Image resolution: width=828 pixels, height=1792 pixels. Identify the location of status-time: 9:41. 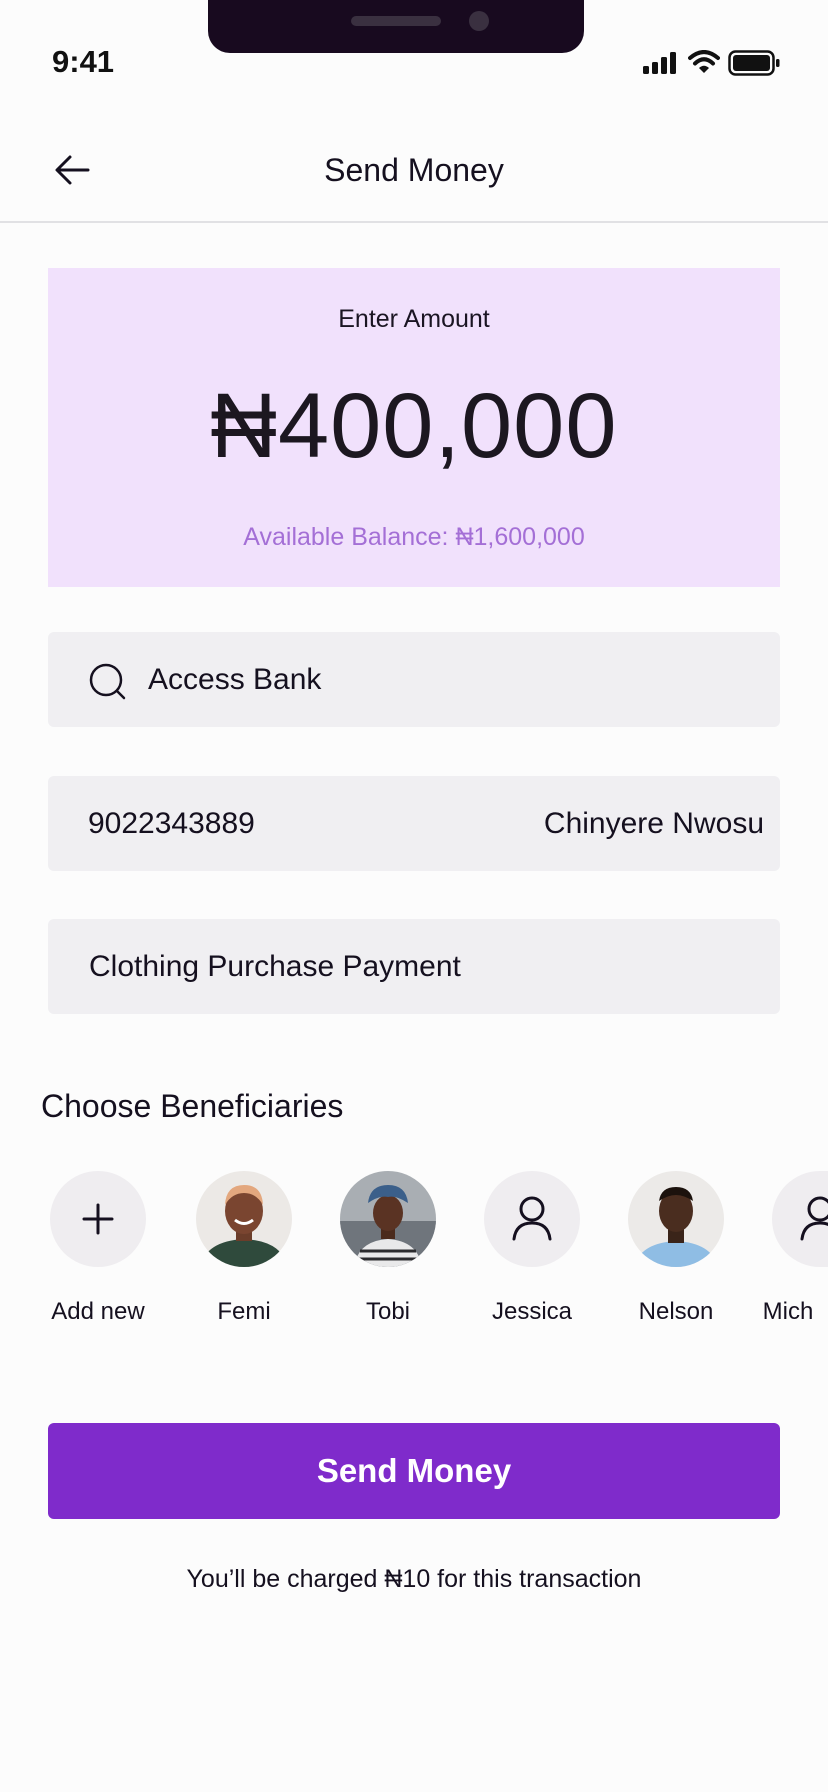
(83, 61).